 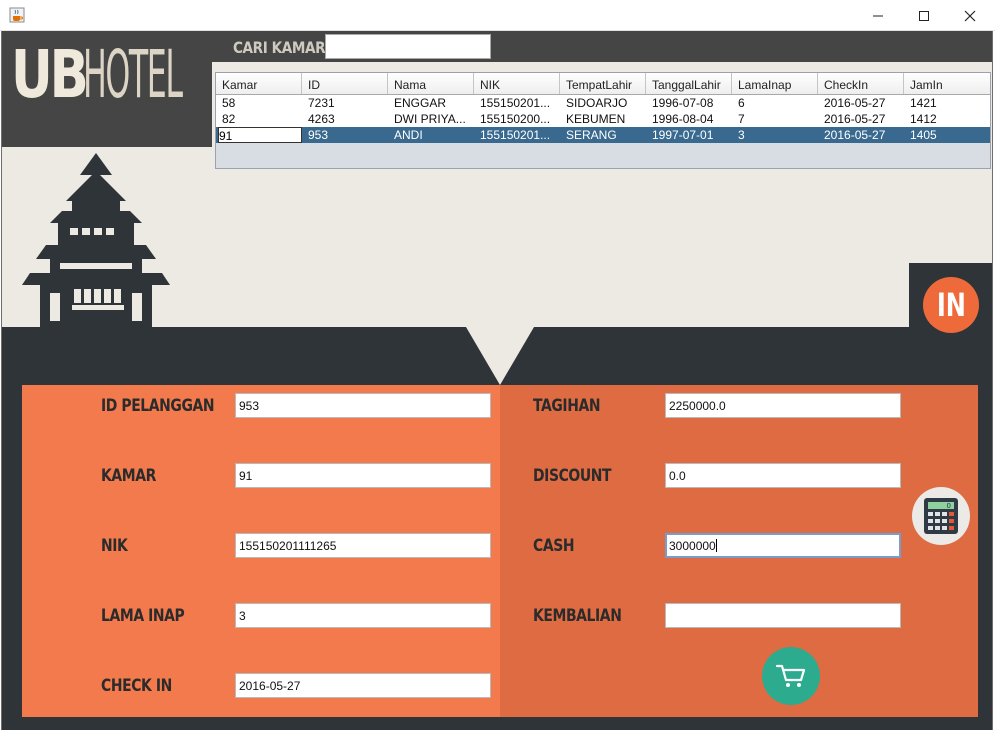 I want to click on maximize-button, so click(x=924, y=15).